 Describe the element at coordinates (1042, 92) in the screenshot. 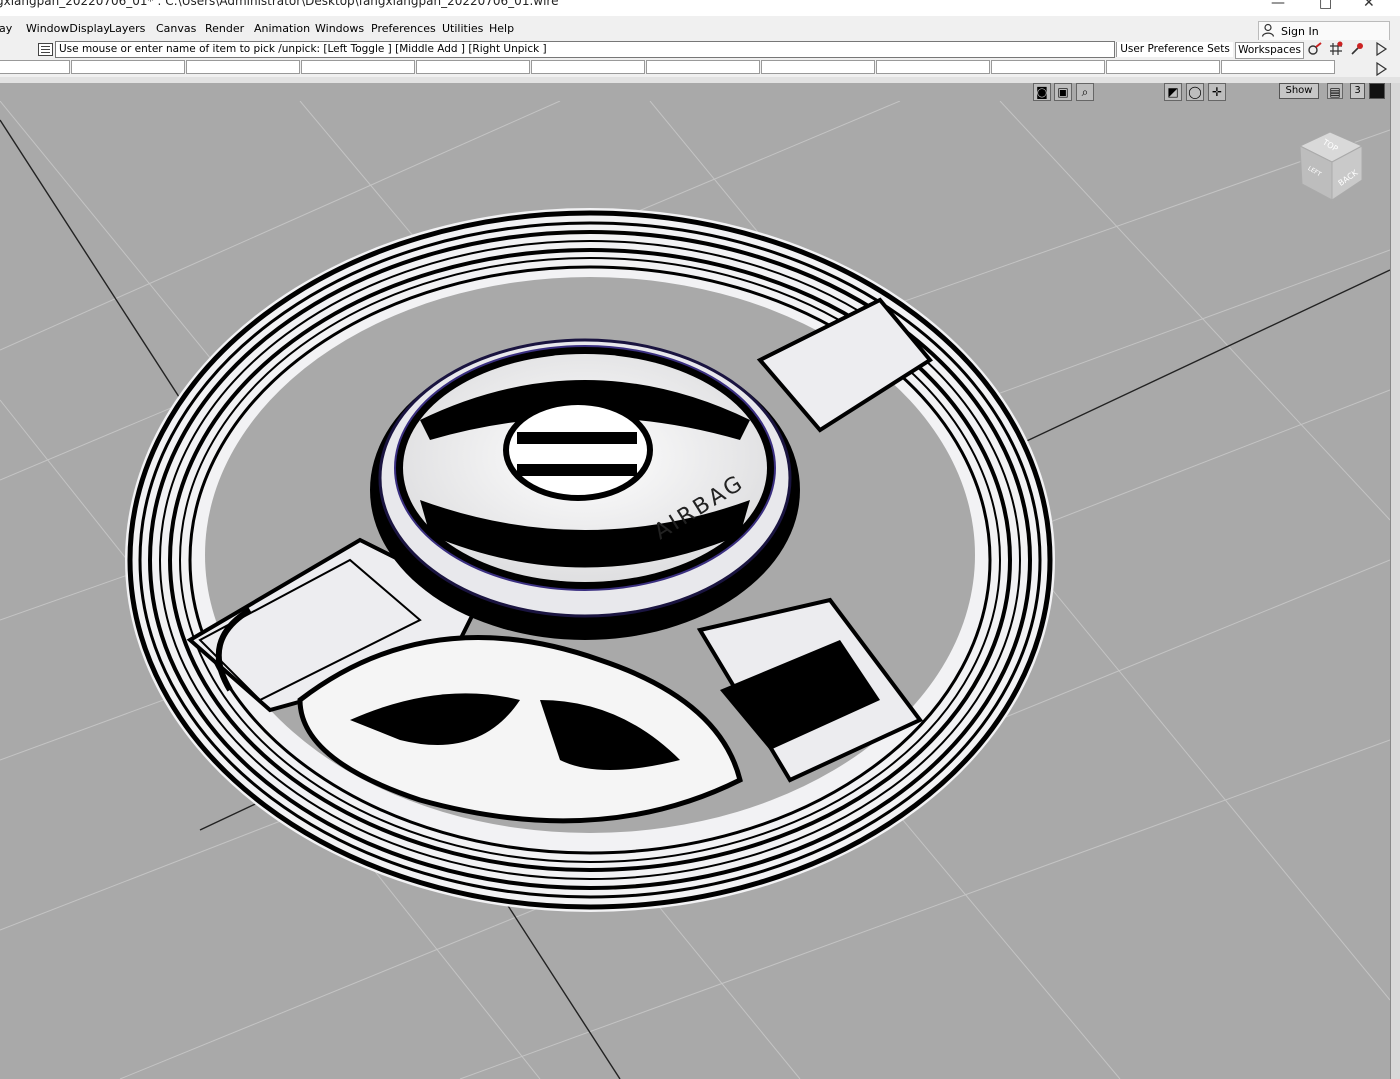

I see `camera-icon: ◙` at that location.